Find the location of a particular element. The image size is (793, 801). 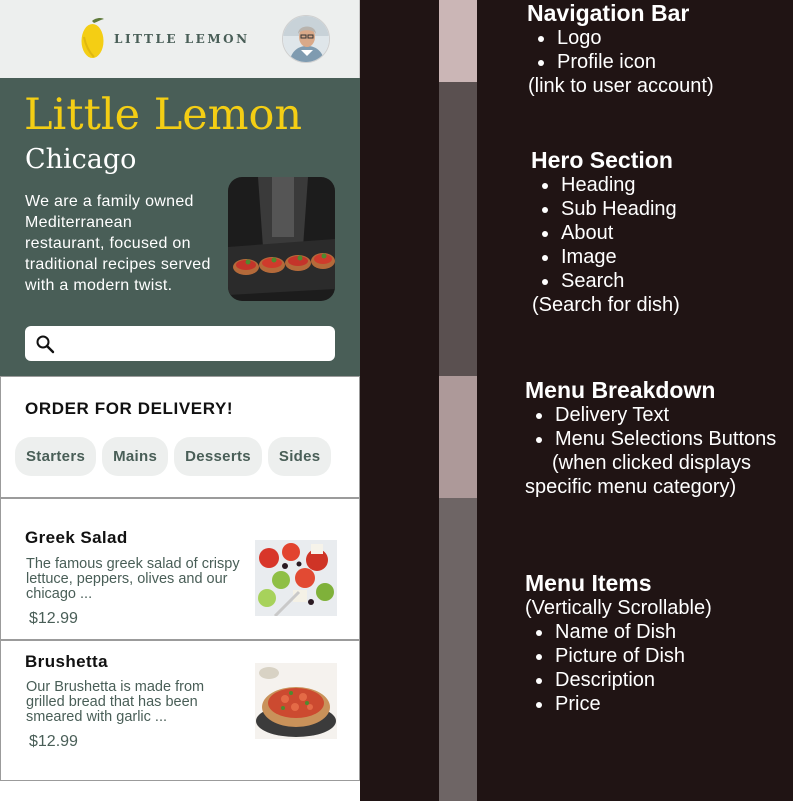

section-marker-nav is located at coordinates (458, 41).